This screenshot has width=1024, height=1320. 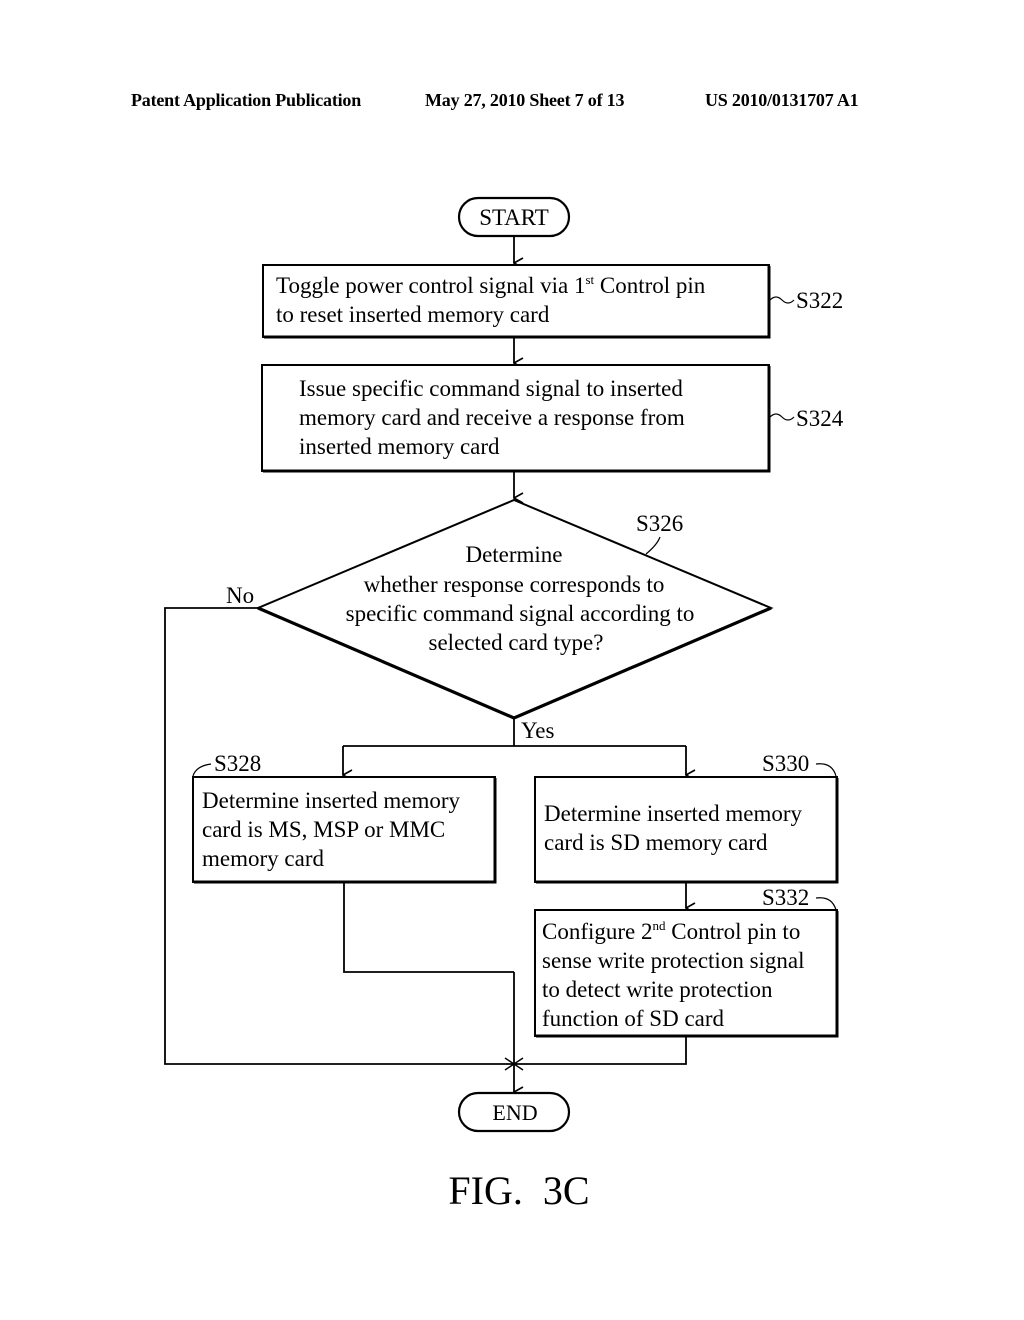 I want to click on decision-s326-text-line2: whether response corresponds to, so click(x=514, y=584).